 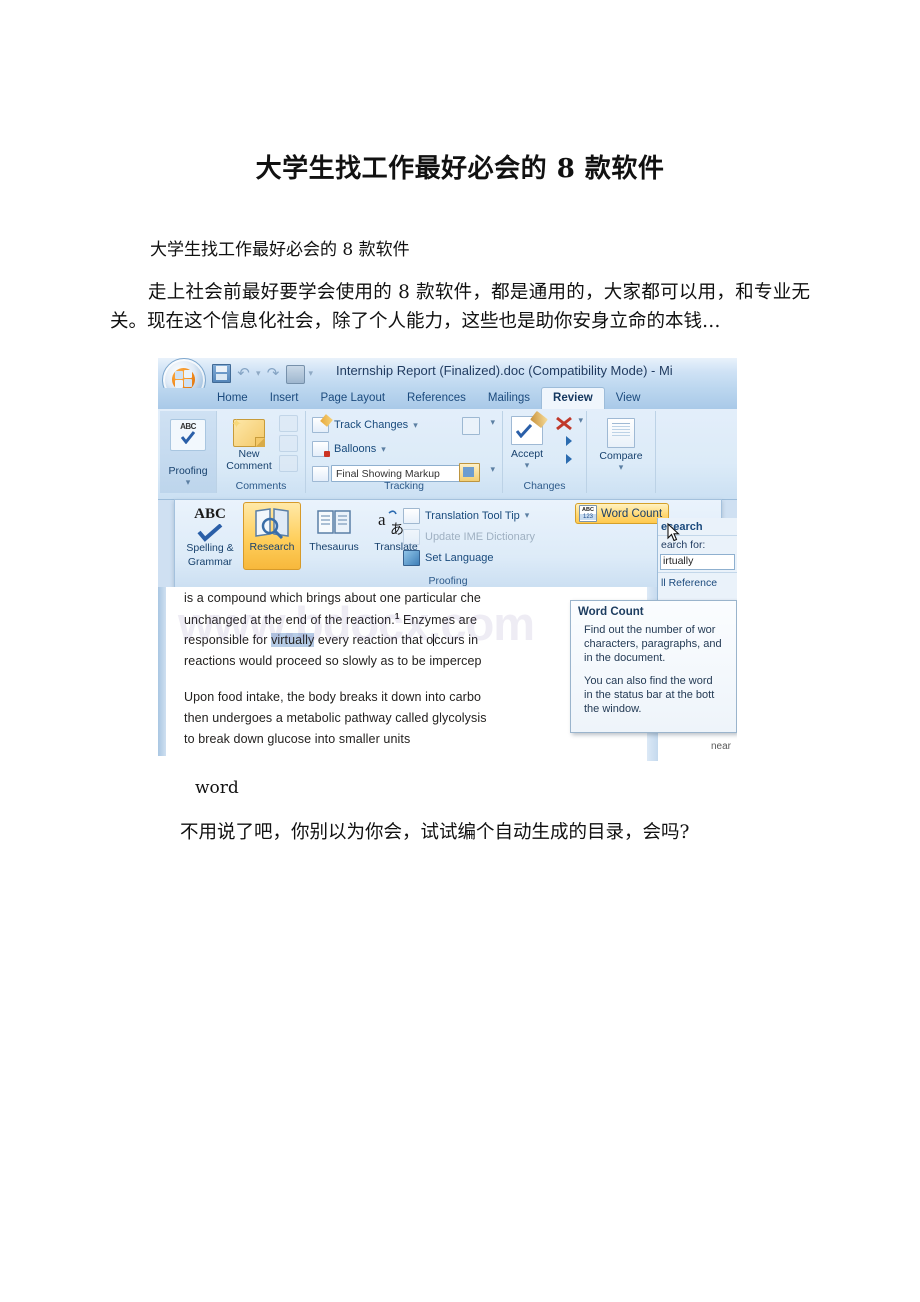 What do you see at coordinates (653, 644) in the screenshot?
I see `tooltip-body-line-2: characters, paragraphs, and` at bounding box center [653, 644].